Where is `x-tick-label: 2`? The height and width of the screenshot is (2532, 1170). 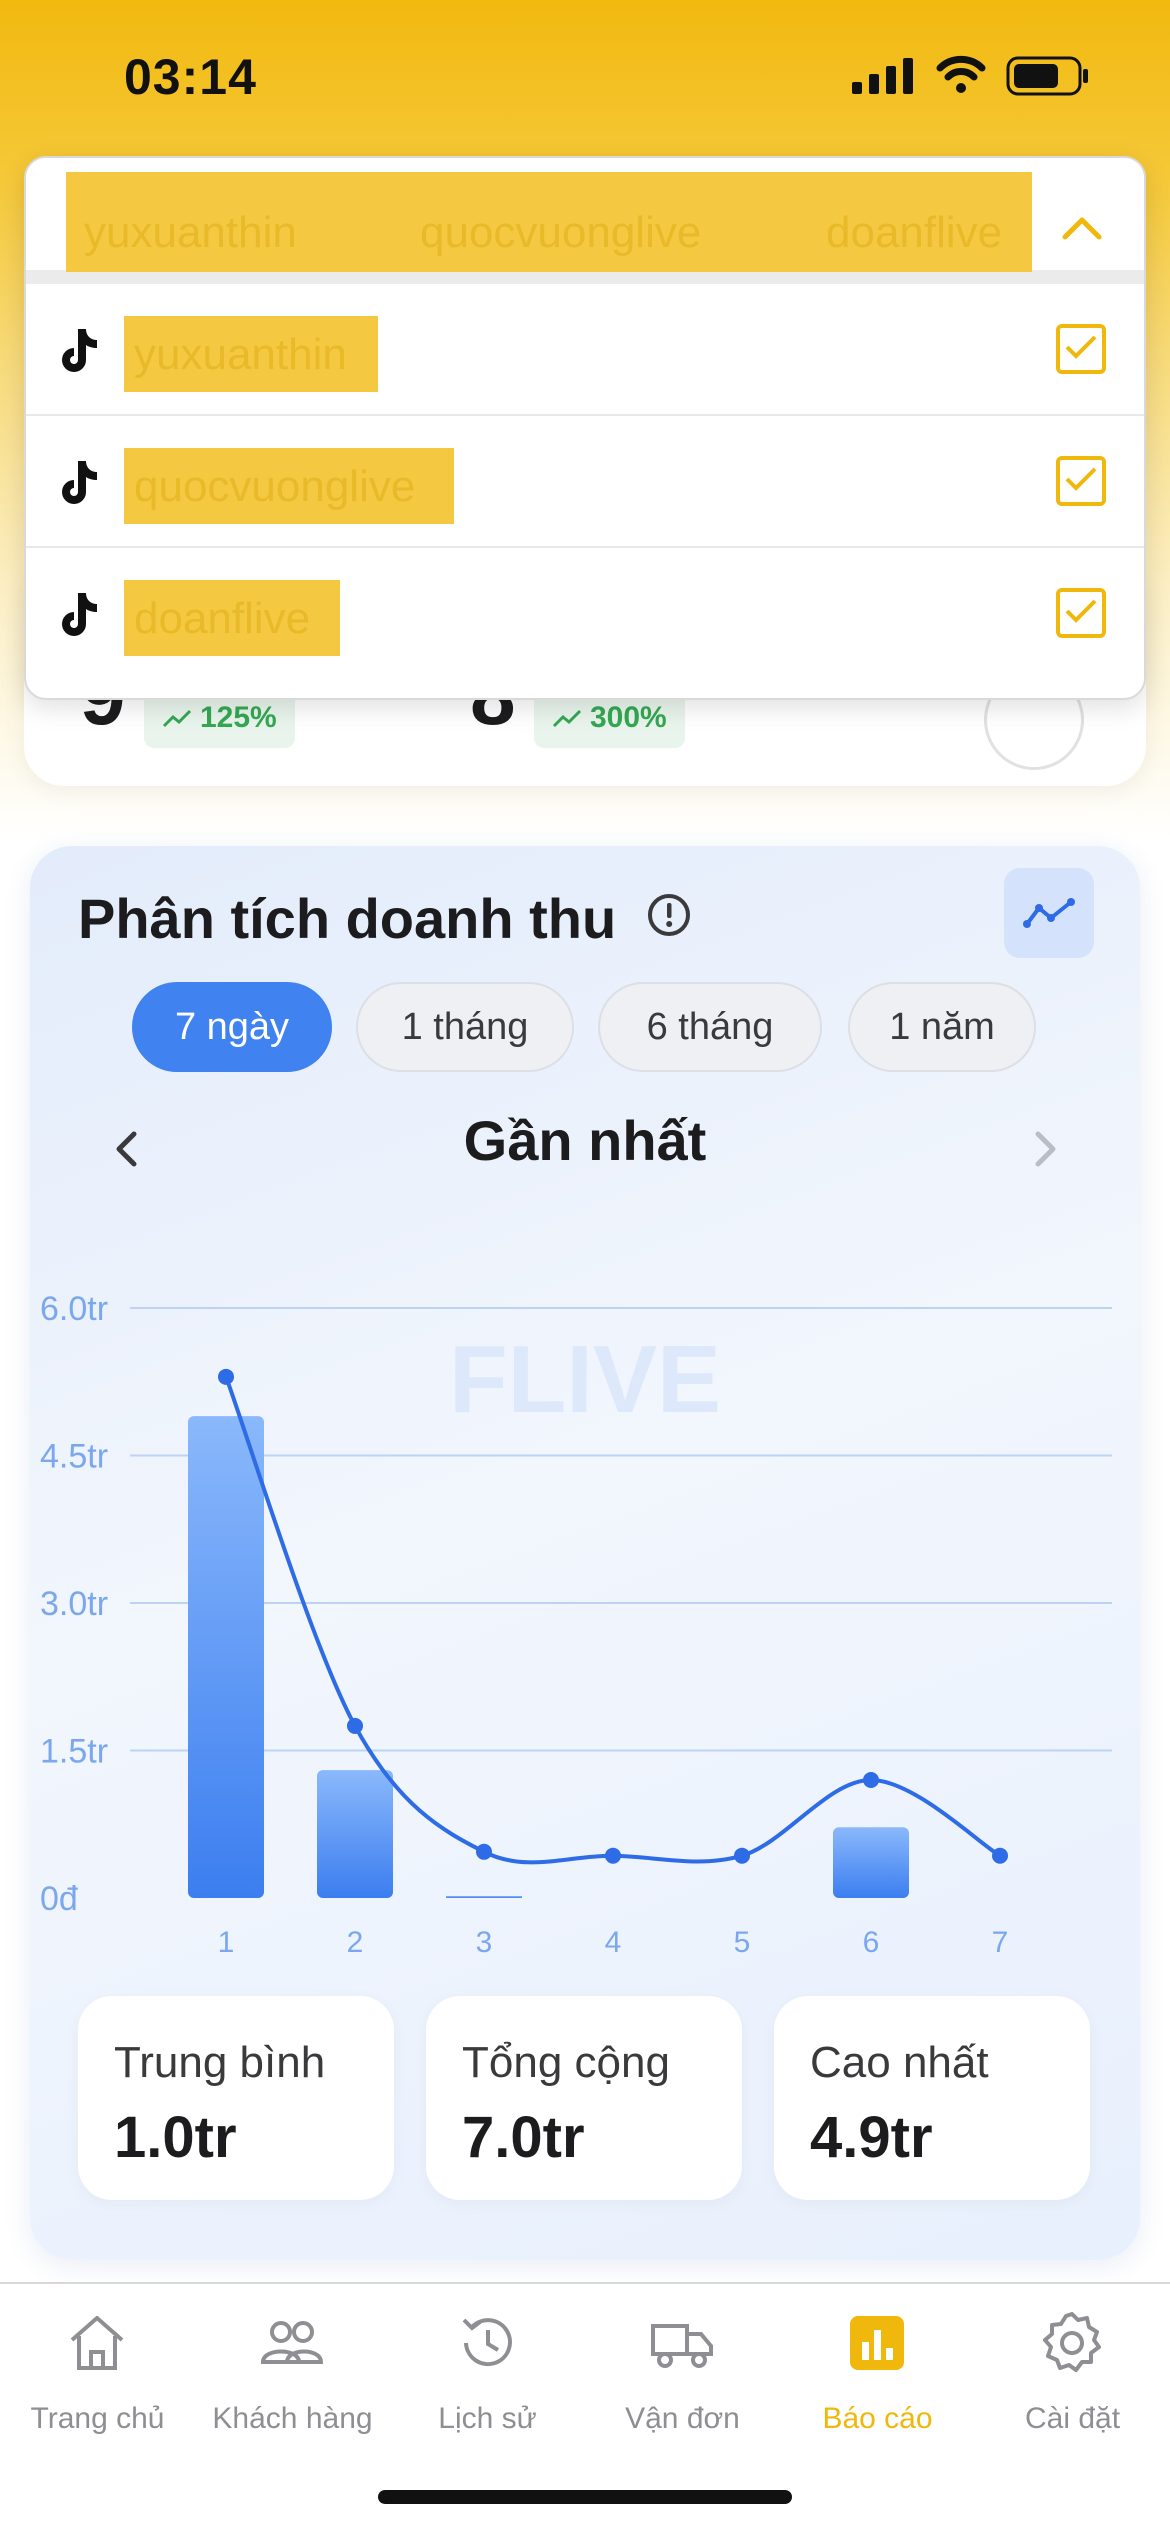 x-tick-label: 2 is located at coordinates (355, 1942).